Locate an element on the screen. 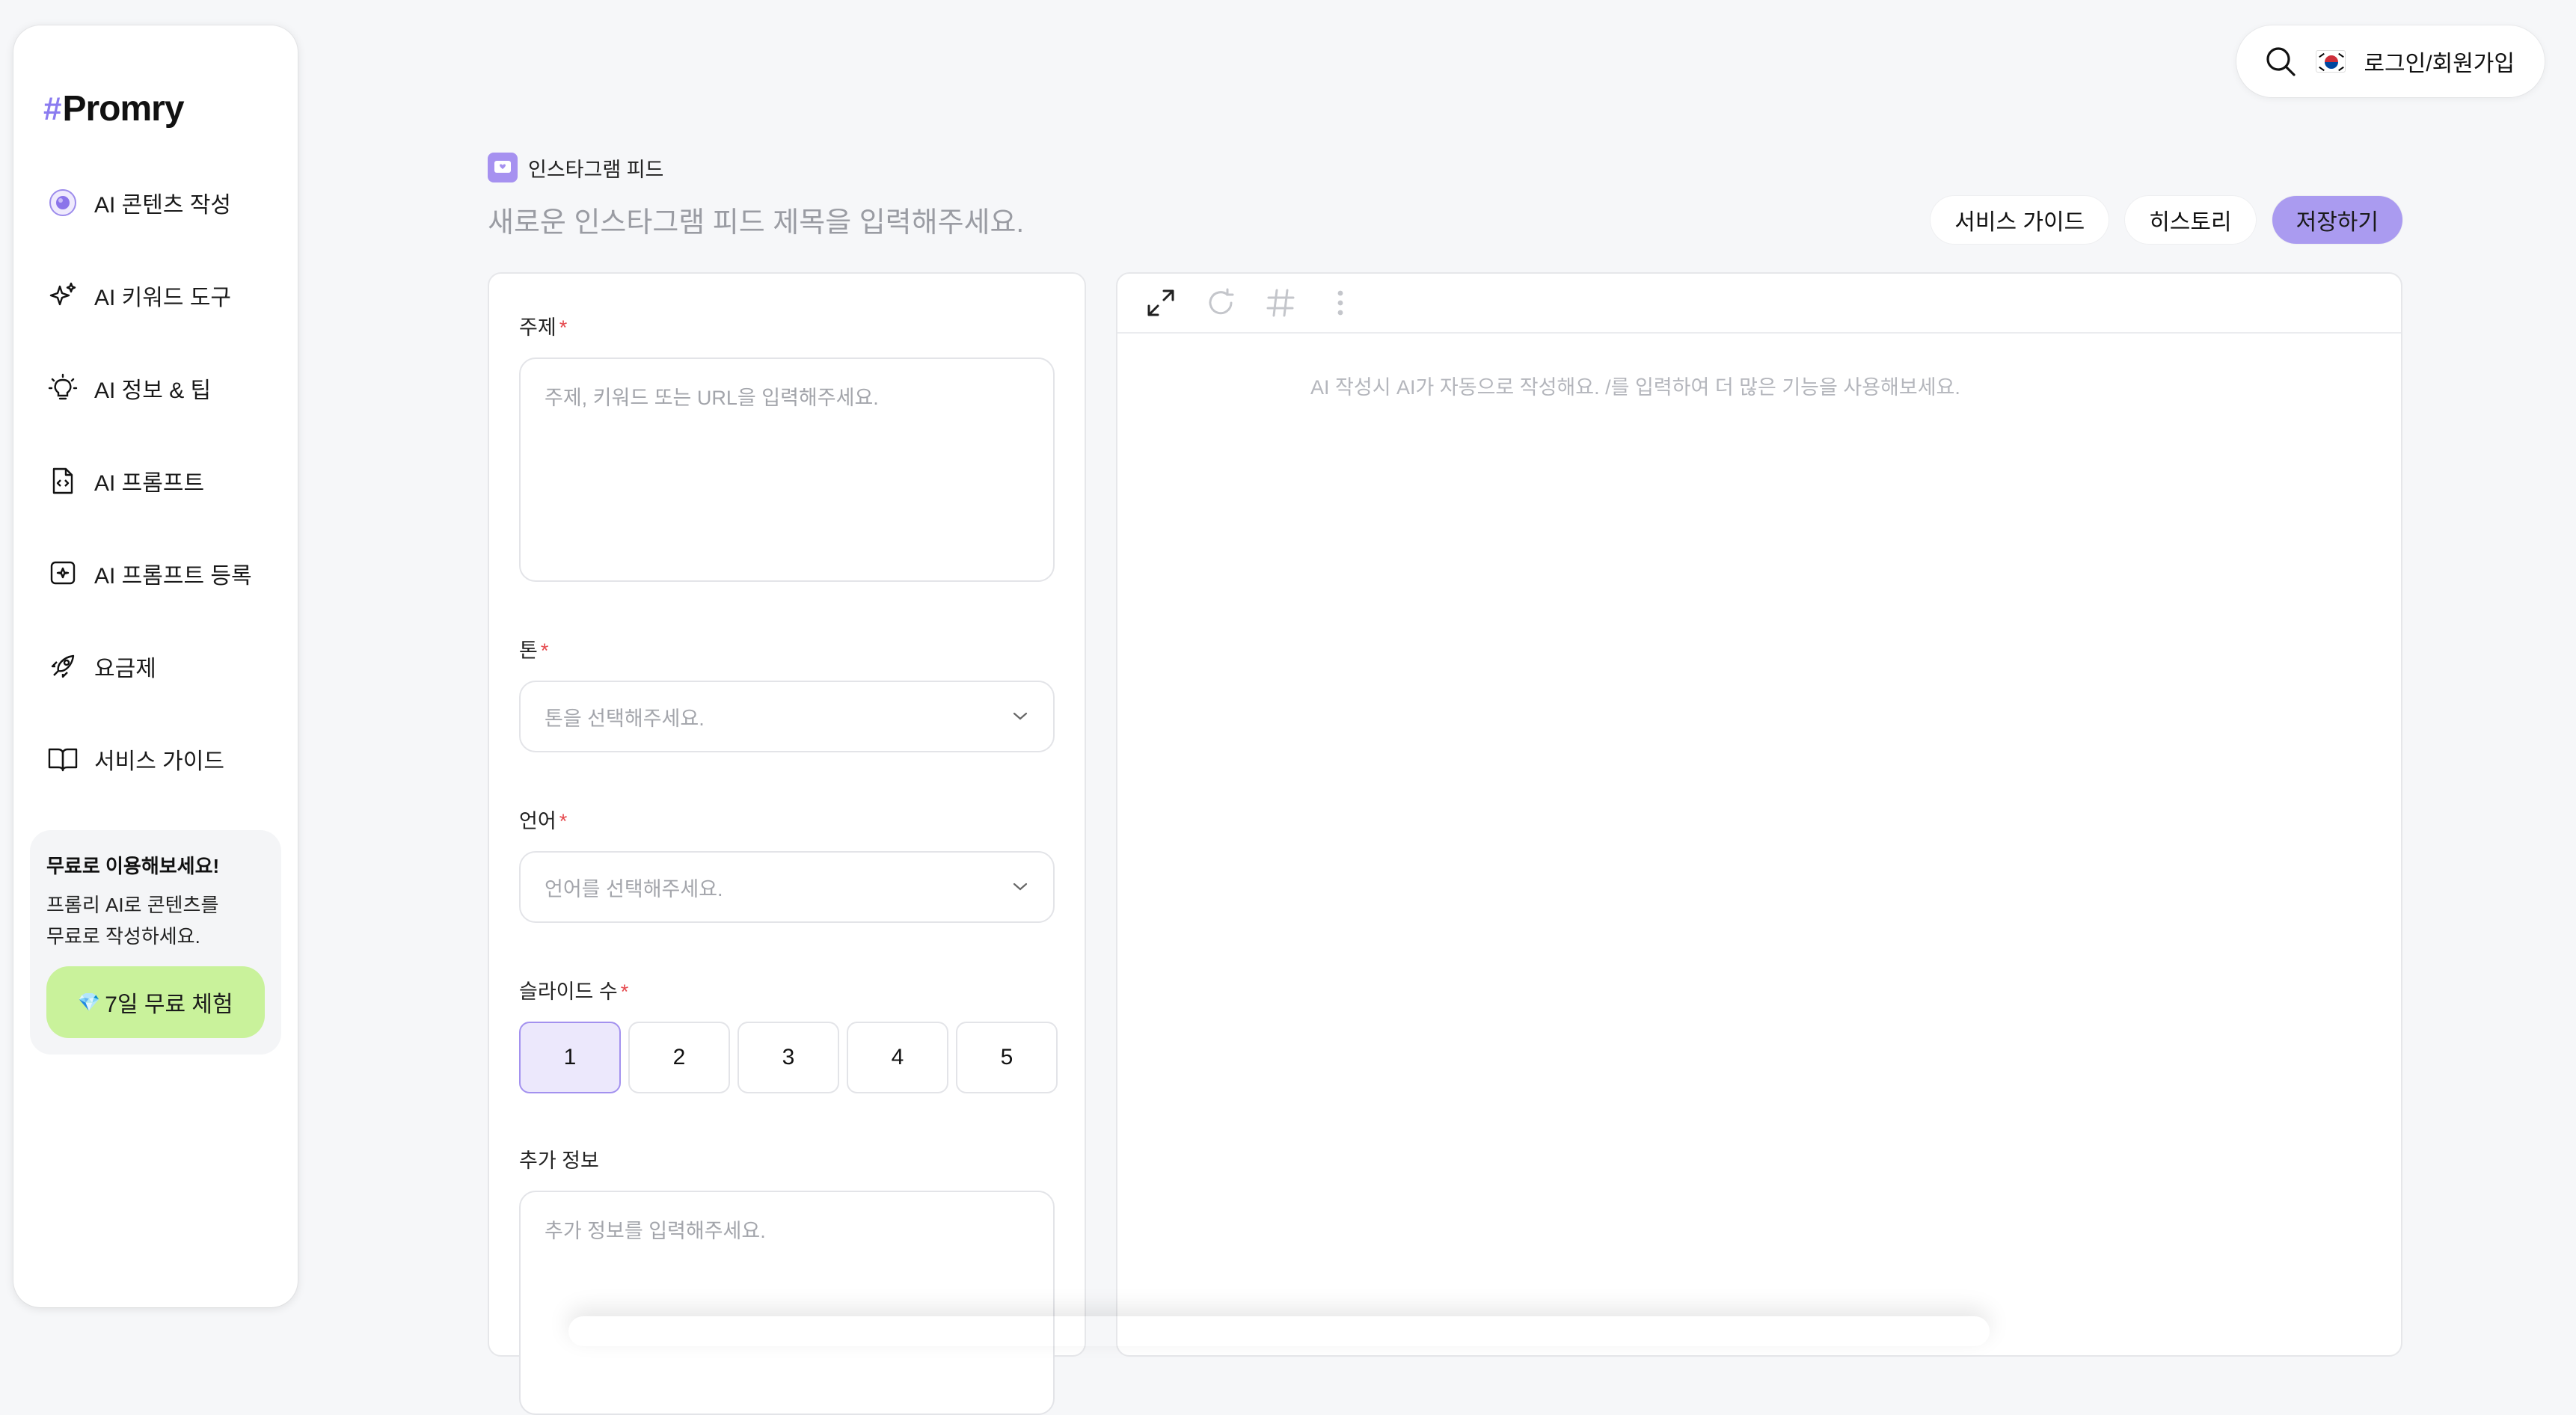  extra-info-label: 추가 정보 is located at coordinates (559, 1161).